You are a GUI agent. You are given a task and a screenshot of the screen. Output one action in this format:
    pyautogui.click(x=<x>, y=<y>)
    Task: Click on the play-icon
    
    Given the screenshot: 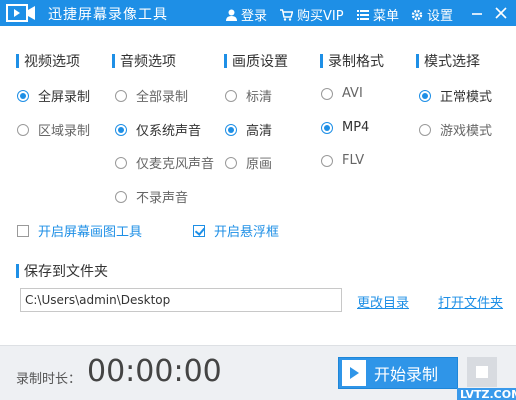 What is the action you would take?
    pyautogui.click(x=354, y=373)
    